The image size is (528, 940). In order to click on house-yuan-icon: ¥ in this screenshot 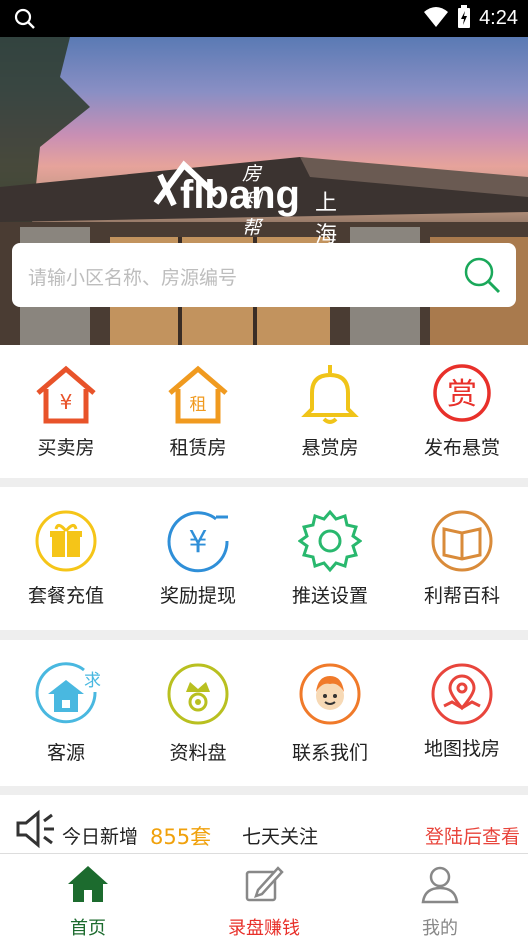, I will do `click(66, 395)`.